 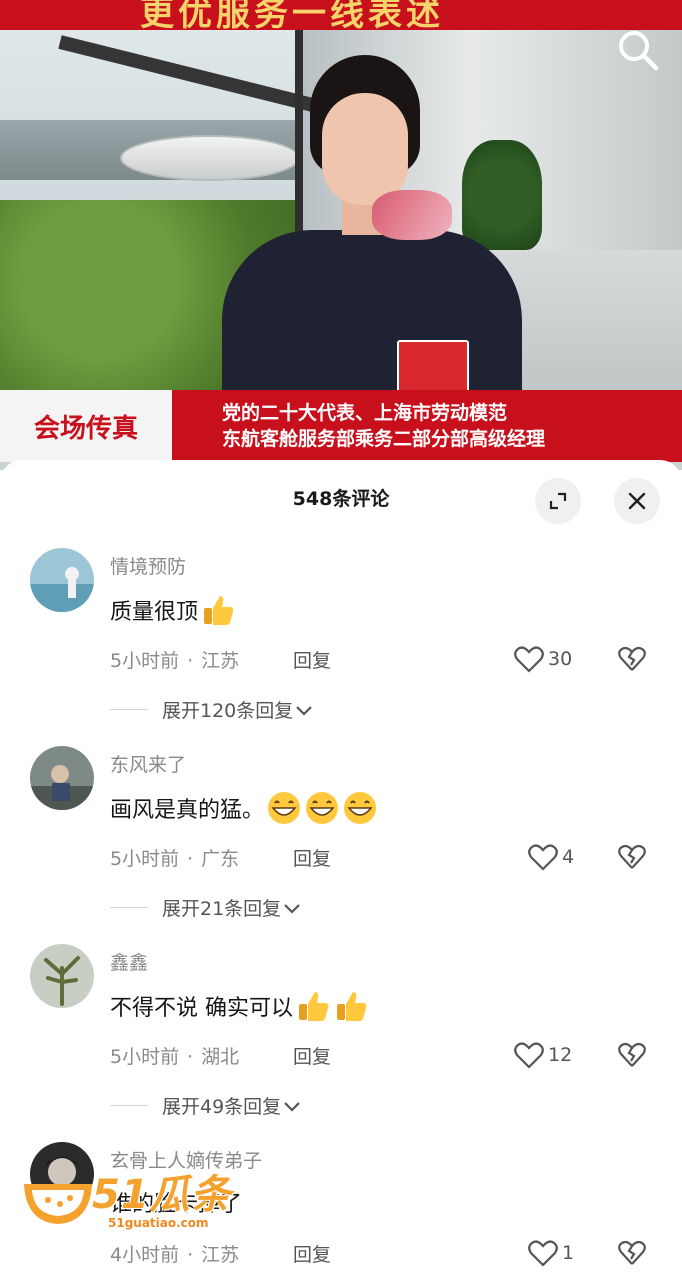 I want to click on like-count: 12, so click(x=560, y=1055).